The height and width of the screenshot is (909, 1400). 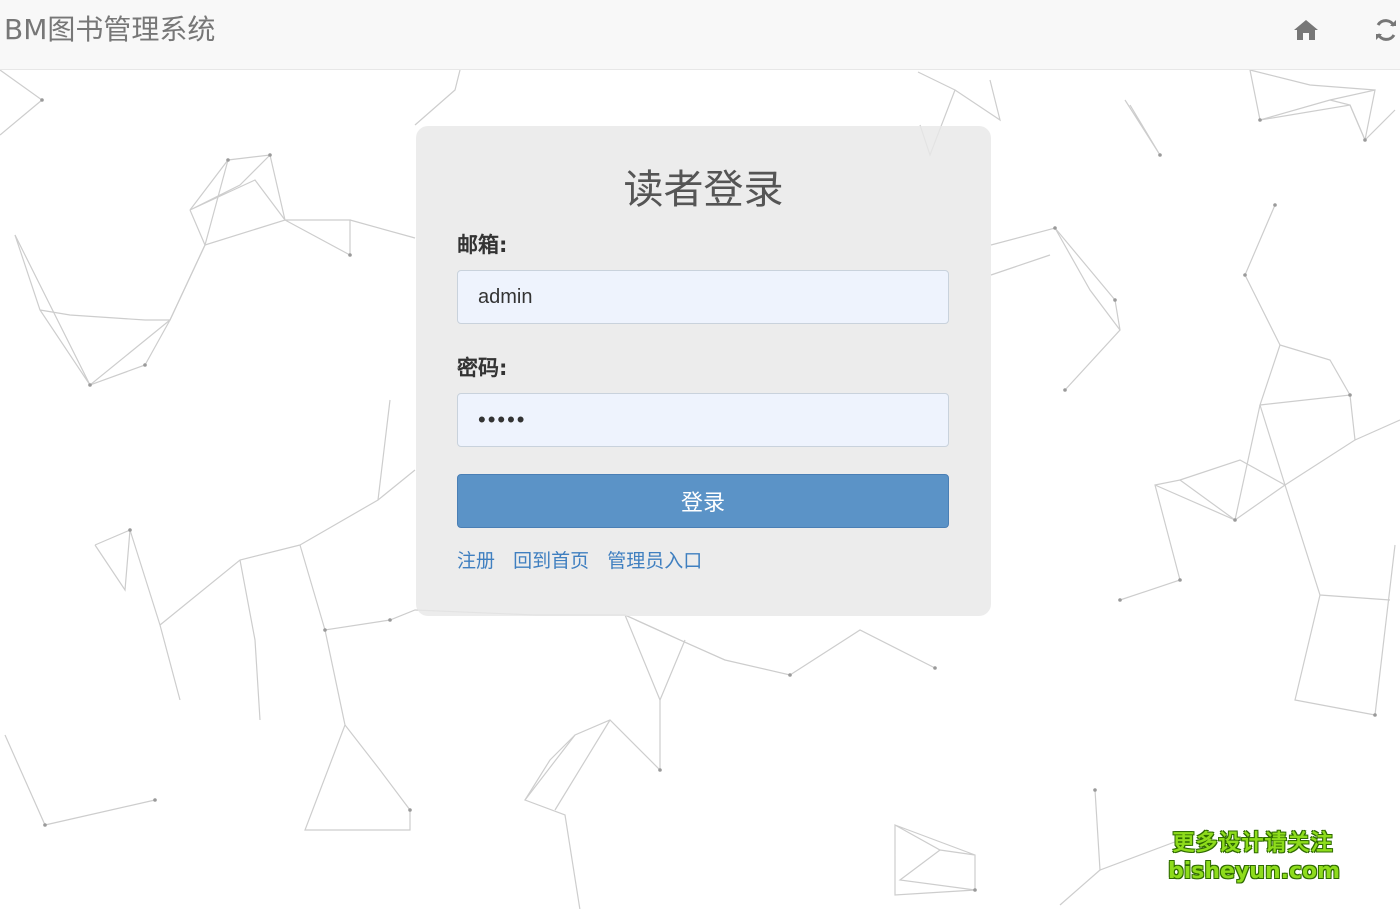 What do you see at coordinates (1253, 843) in the screenshot?
I see `watermark-line-1: 更多设计请关注` at bounding box center [1253, 843].